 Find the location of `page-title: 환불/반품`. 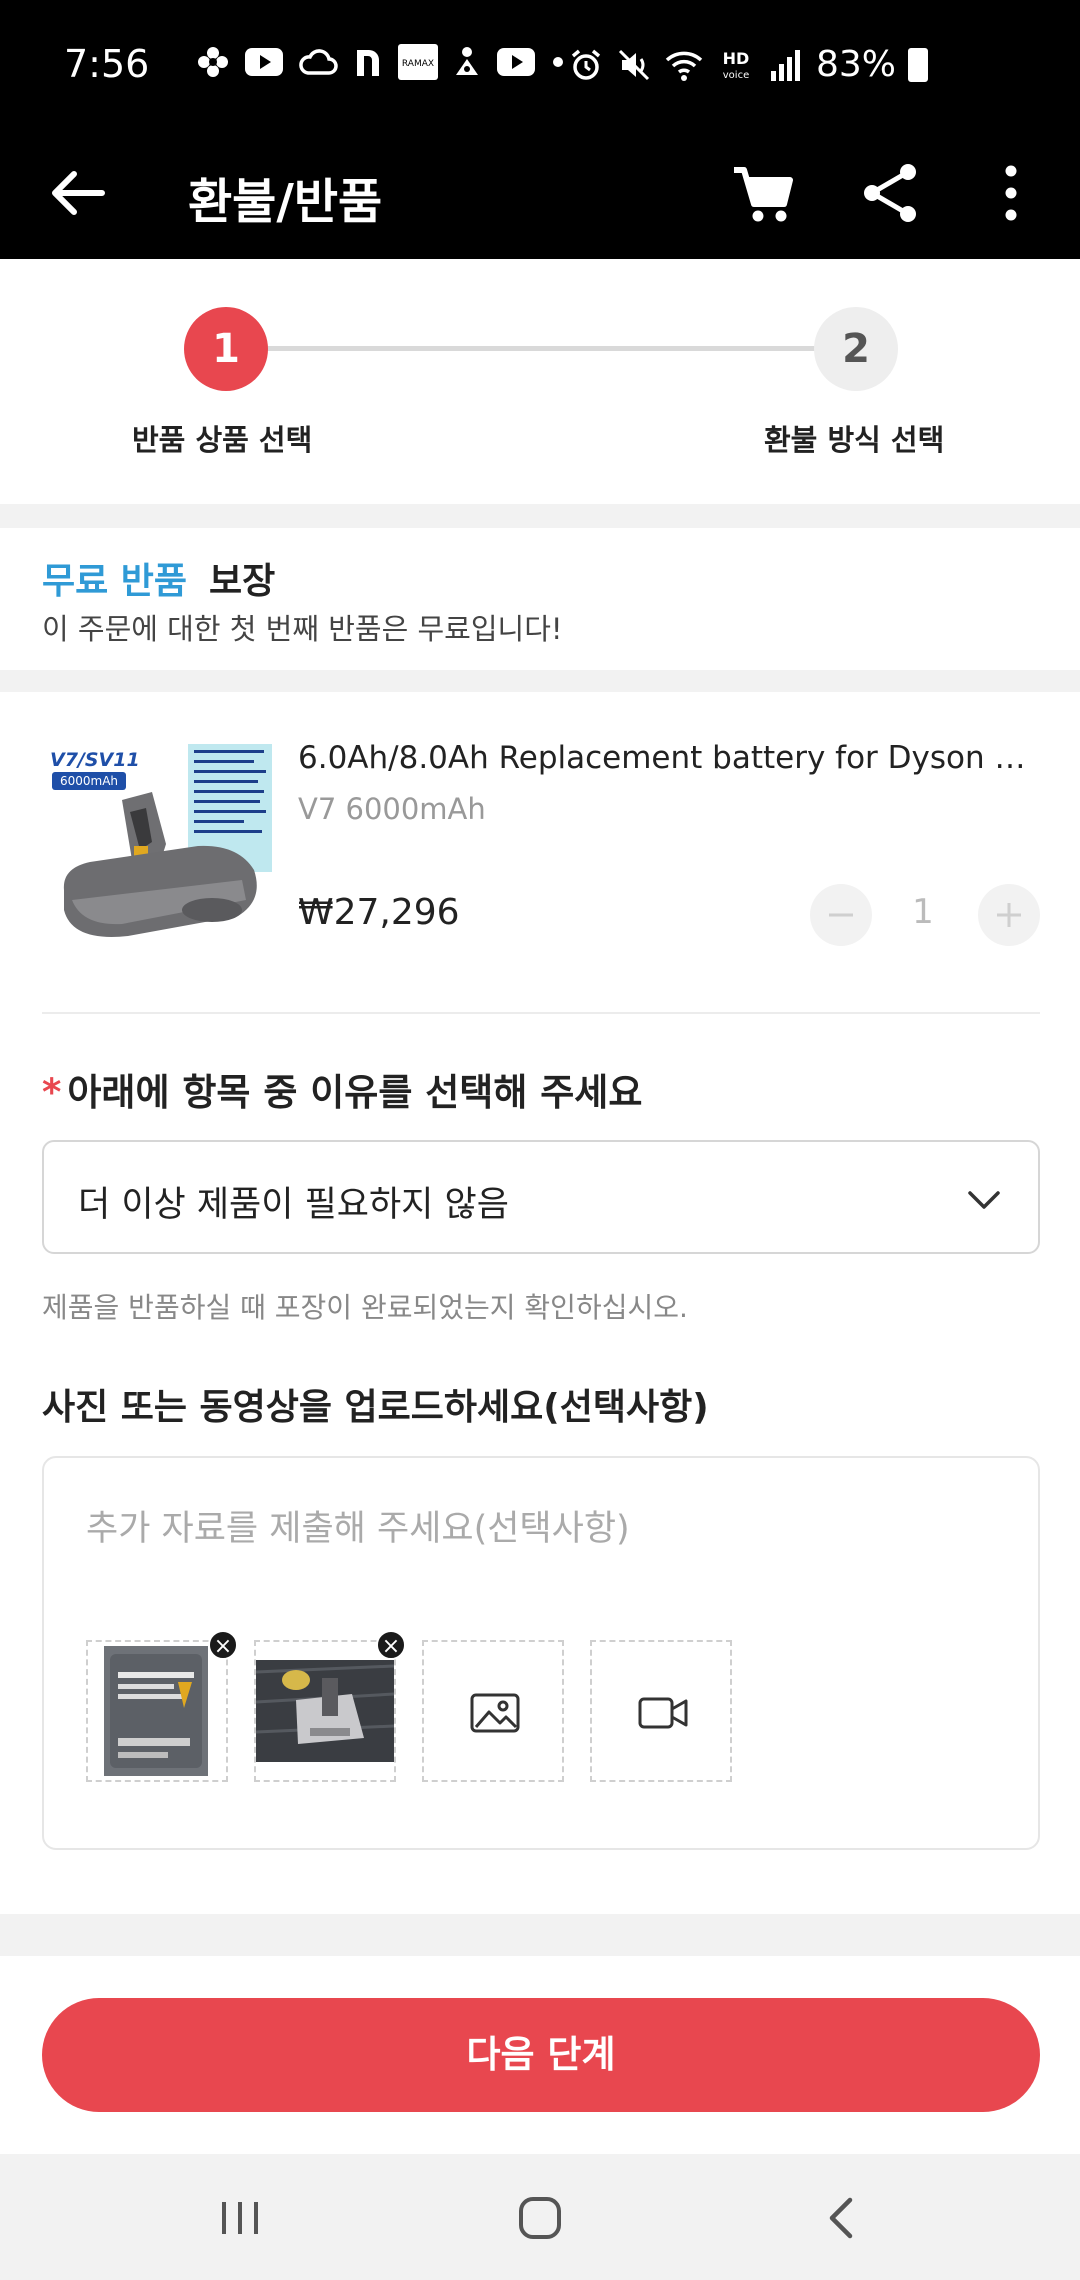

page-title: 환불/반품 is located at coordinates (285, 202).